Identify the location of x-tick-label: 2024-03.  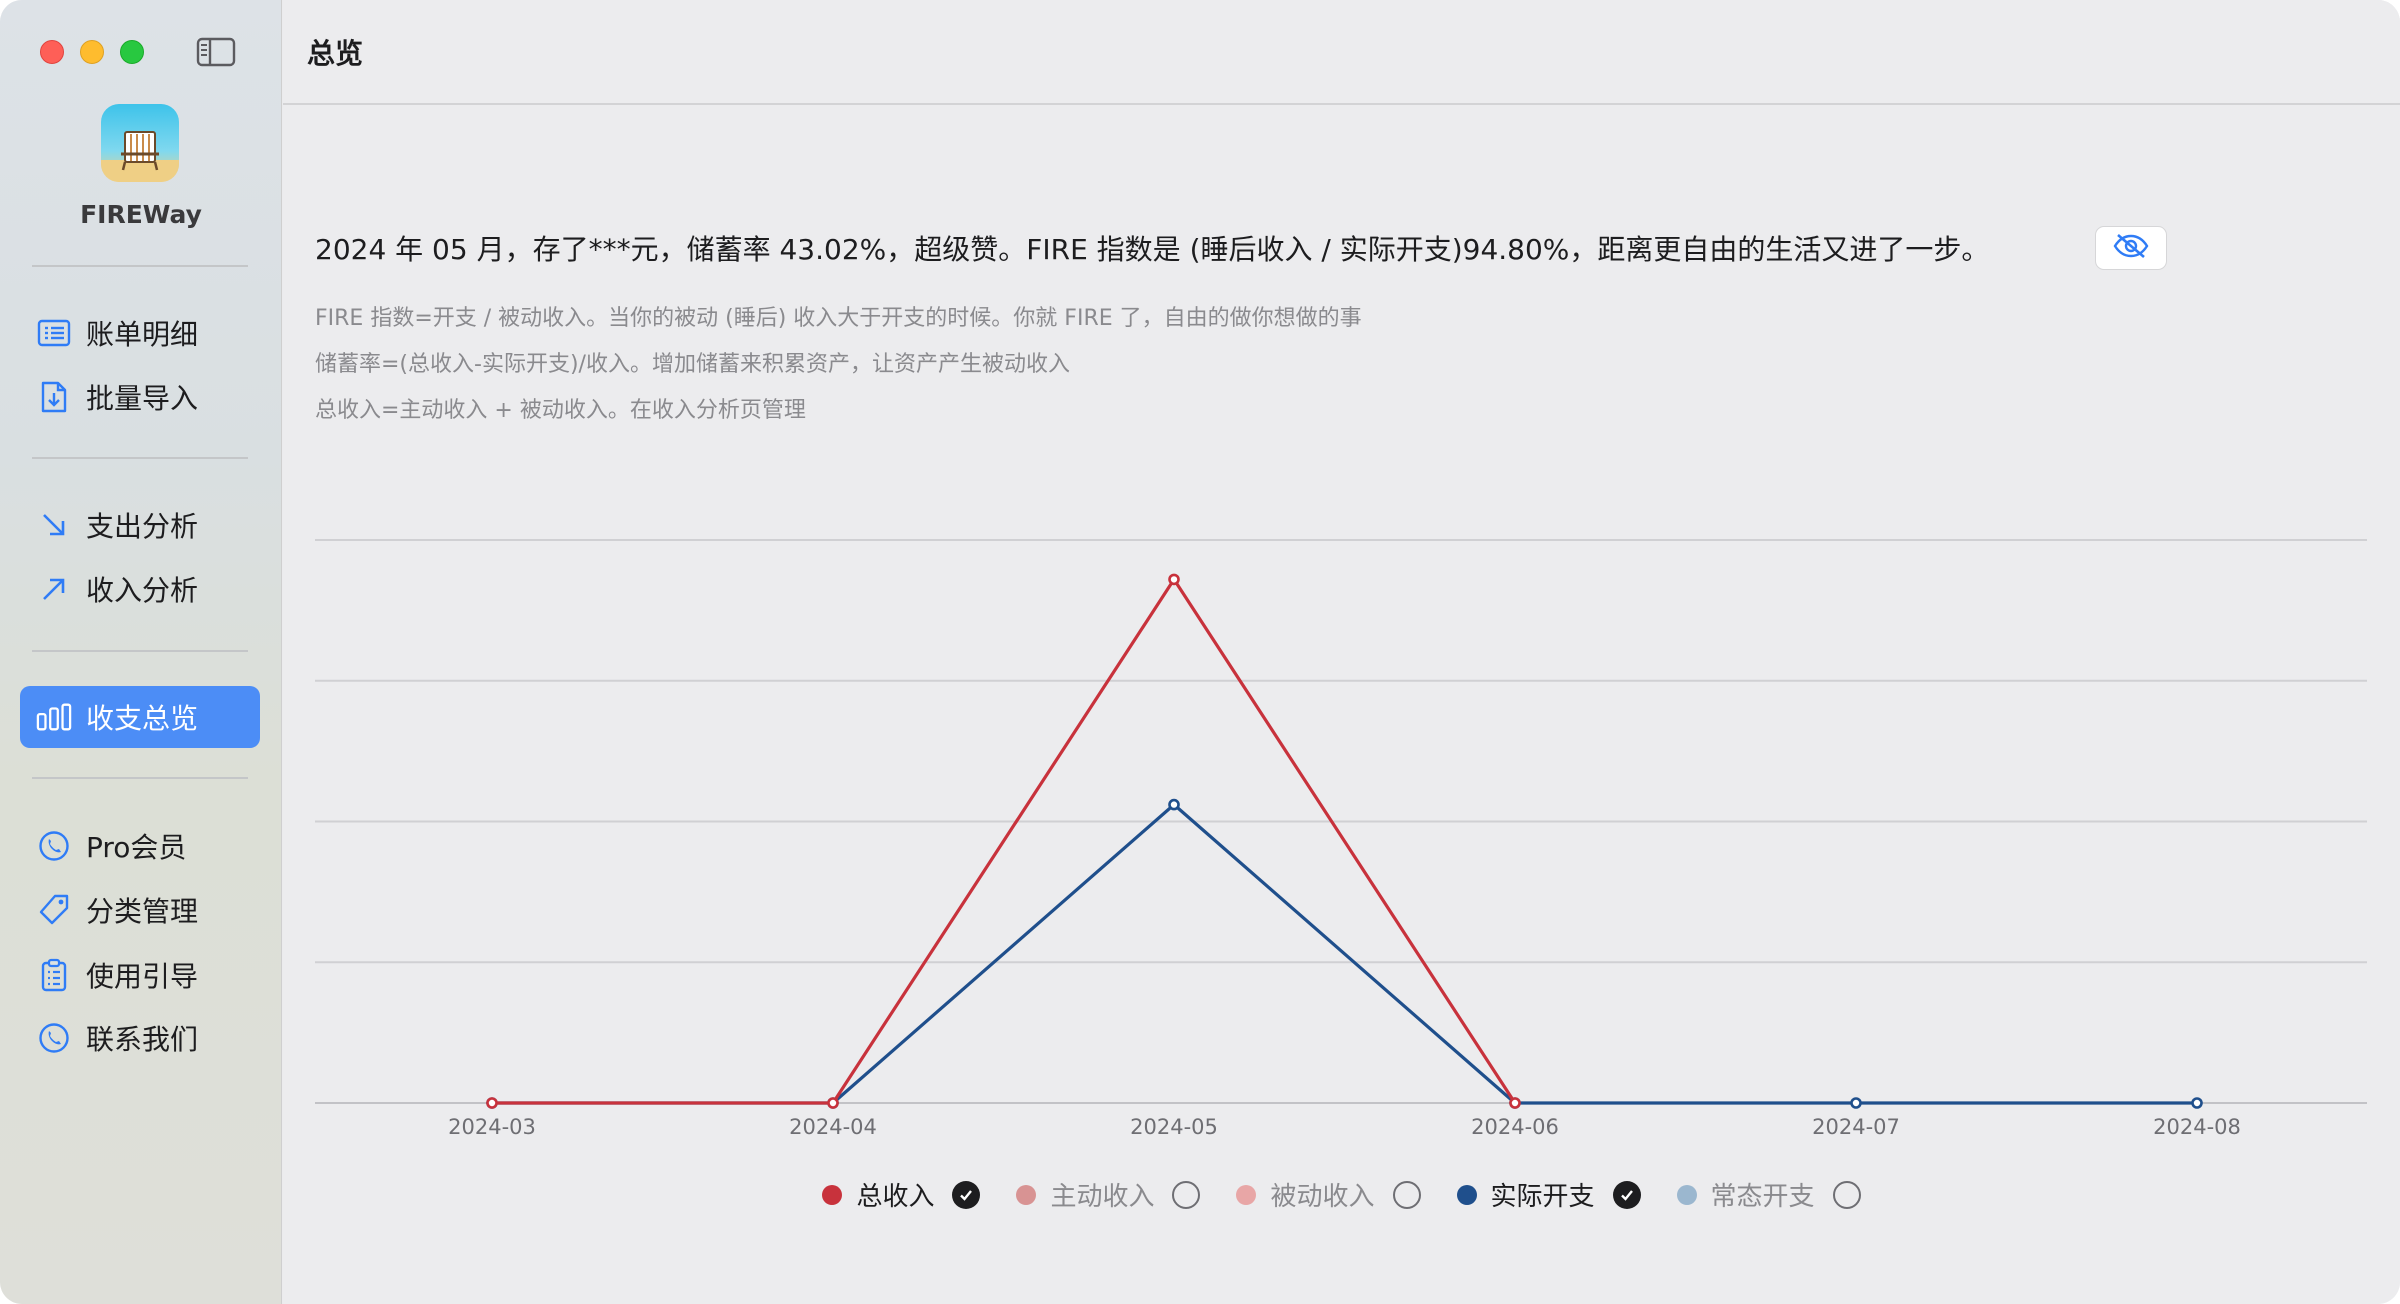
(492, 1127).